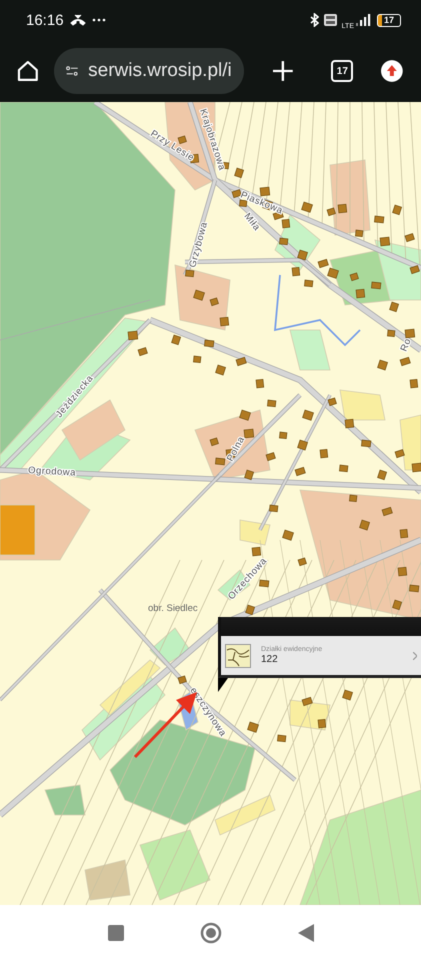 This screenshot has height=960, width=421. What do you see at coordinates (270, 659) in the screenshot?
I see `parcel-number: 122` at bounding box center [270, 659].